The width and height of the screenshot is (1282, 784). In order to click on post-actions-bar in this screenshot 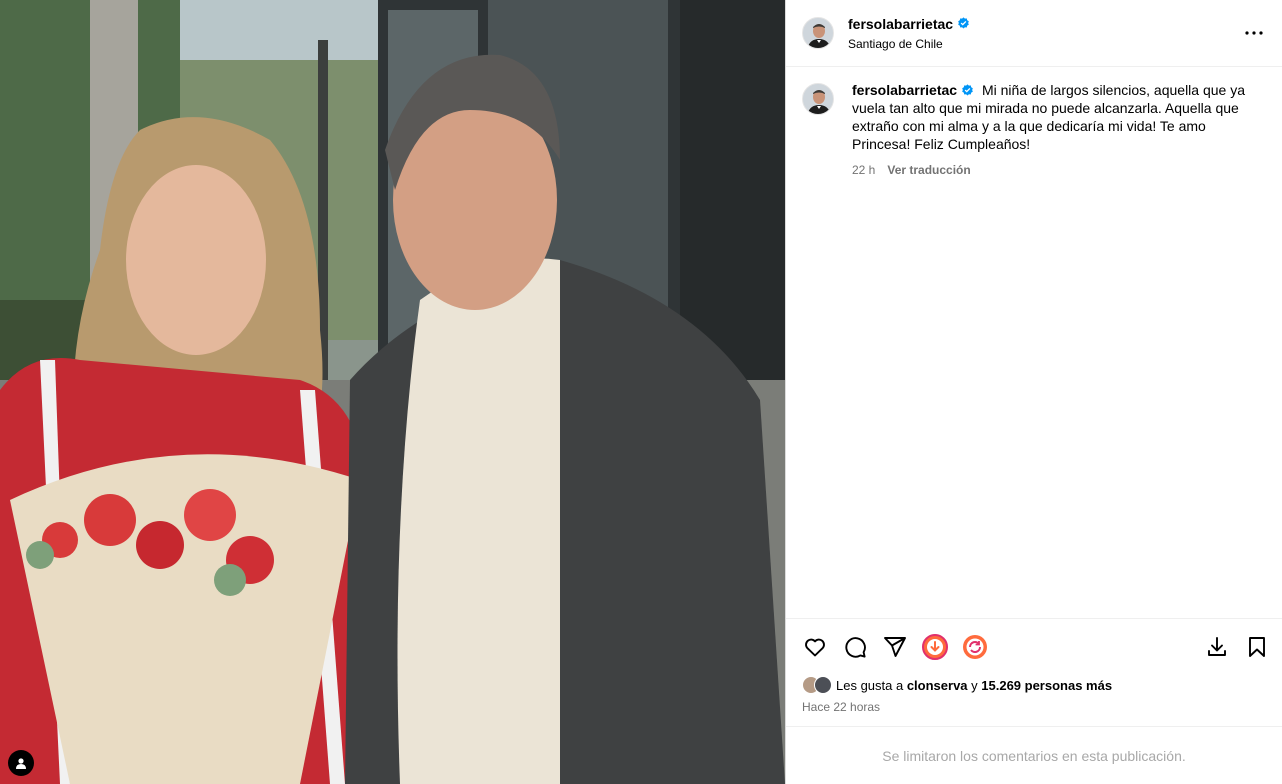, I will do `click(1034, 646)`.